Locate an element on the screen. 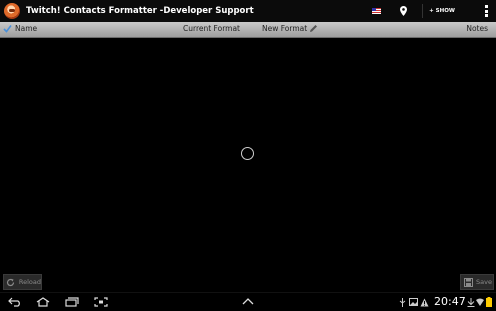 This screenshot has height=311, width=496. column-new-format: New Format is located at coordinates (290, 28).